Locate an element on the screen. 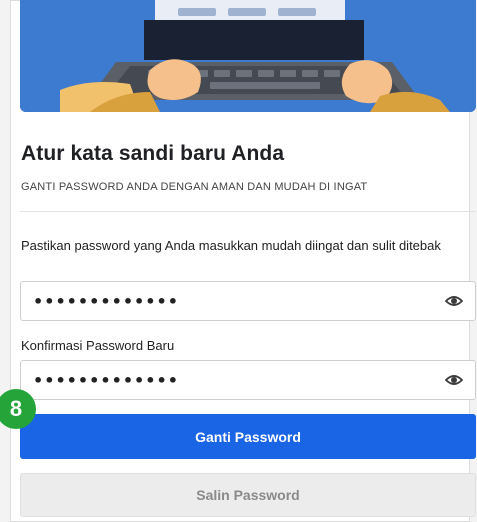 This screenshot has height=522, width=477. confirm-password-field: ••••••••••••• is located at coordinates (248, 380).